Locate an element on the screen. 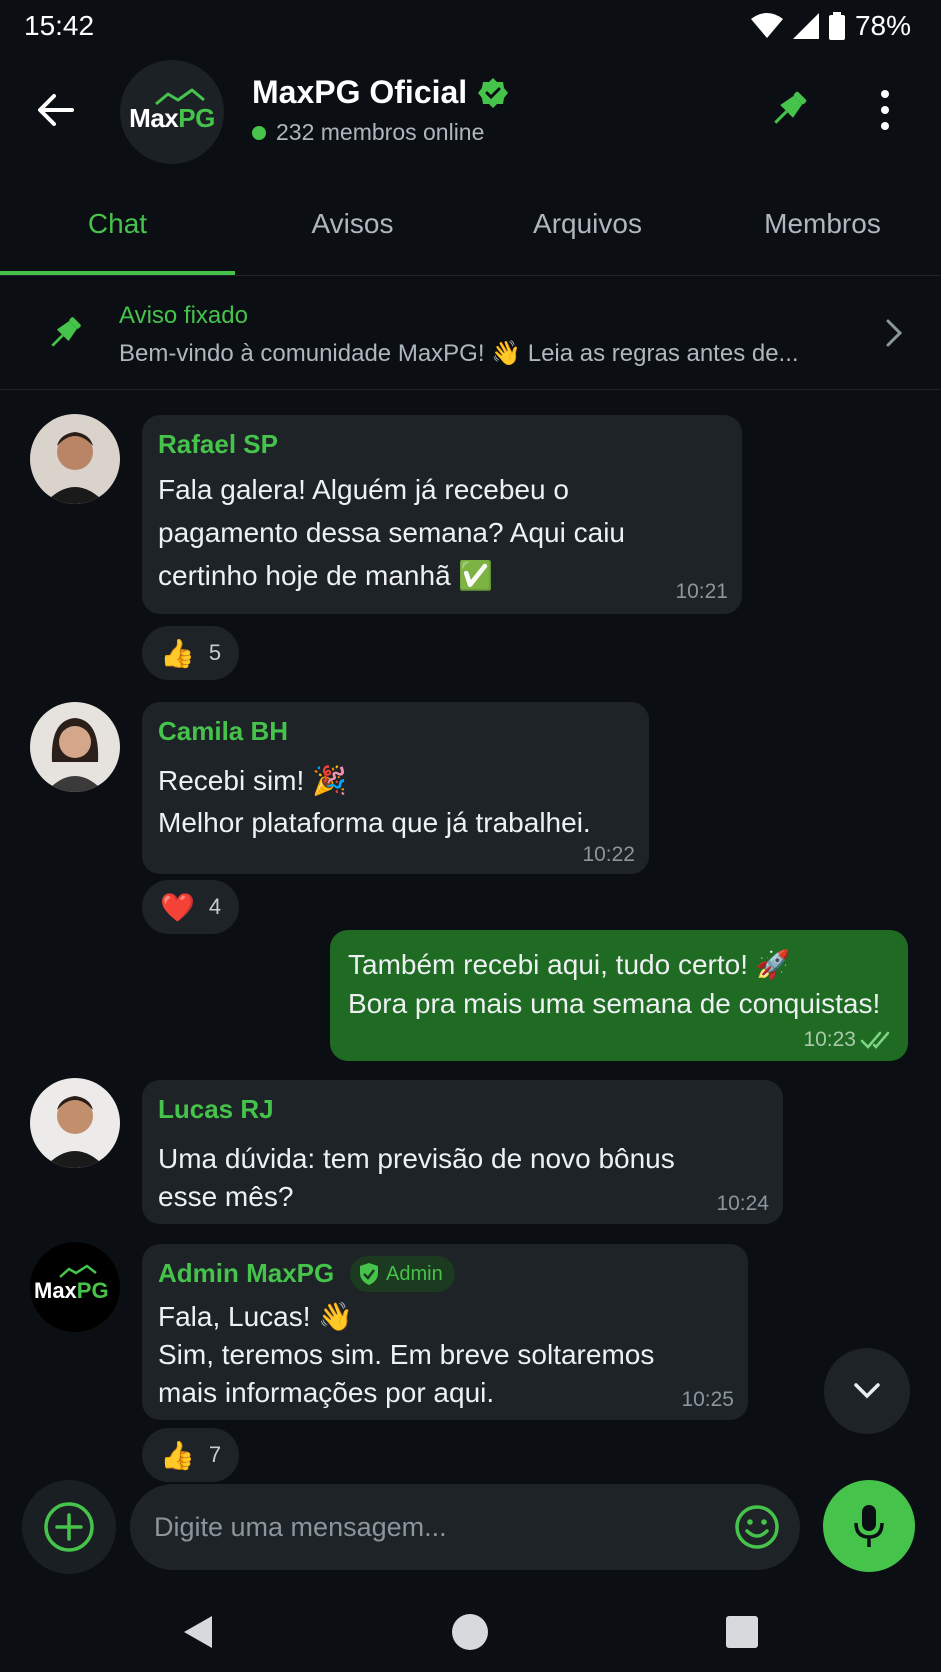 The width and height of the screenshot is (941, 1672). avatar-rafael is located at coordinates (75, 459).